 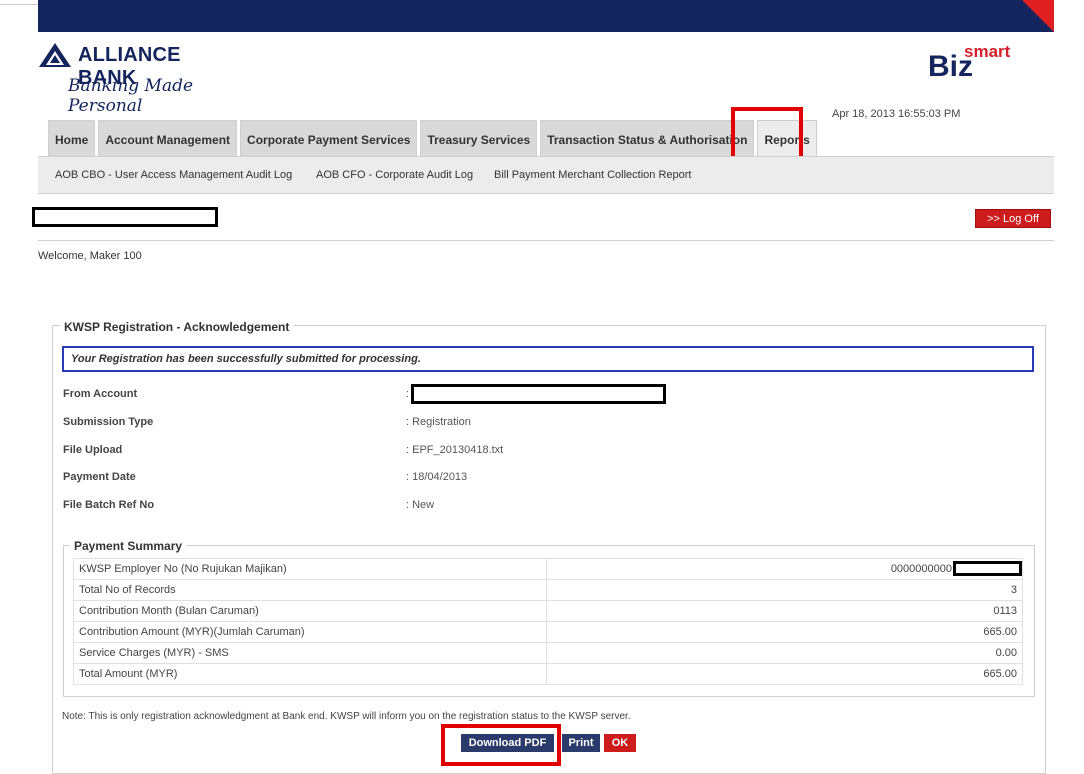 I want to click on field-value-batch-ref: : New, so click(x=420, y=505).